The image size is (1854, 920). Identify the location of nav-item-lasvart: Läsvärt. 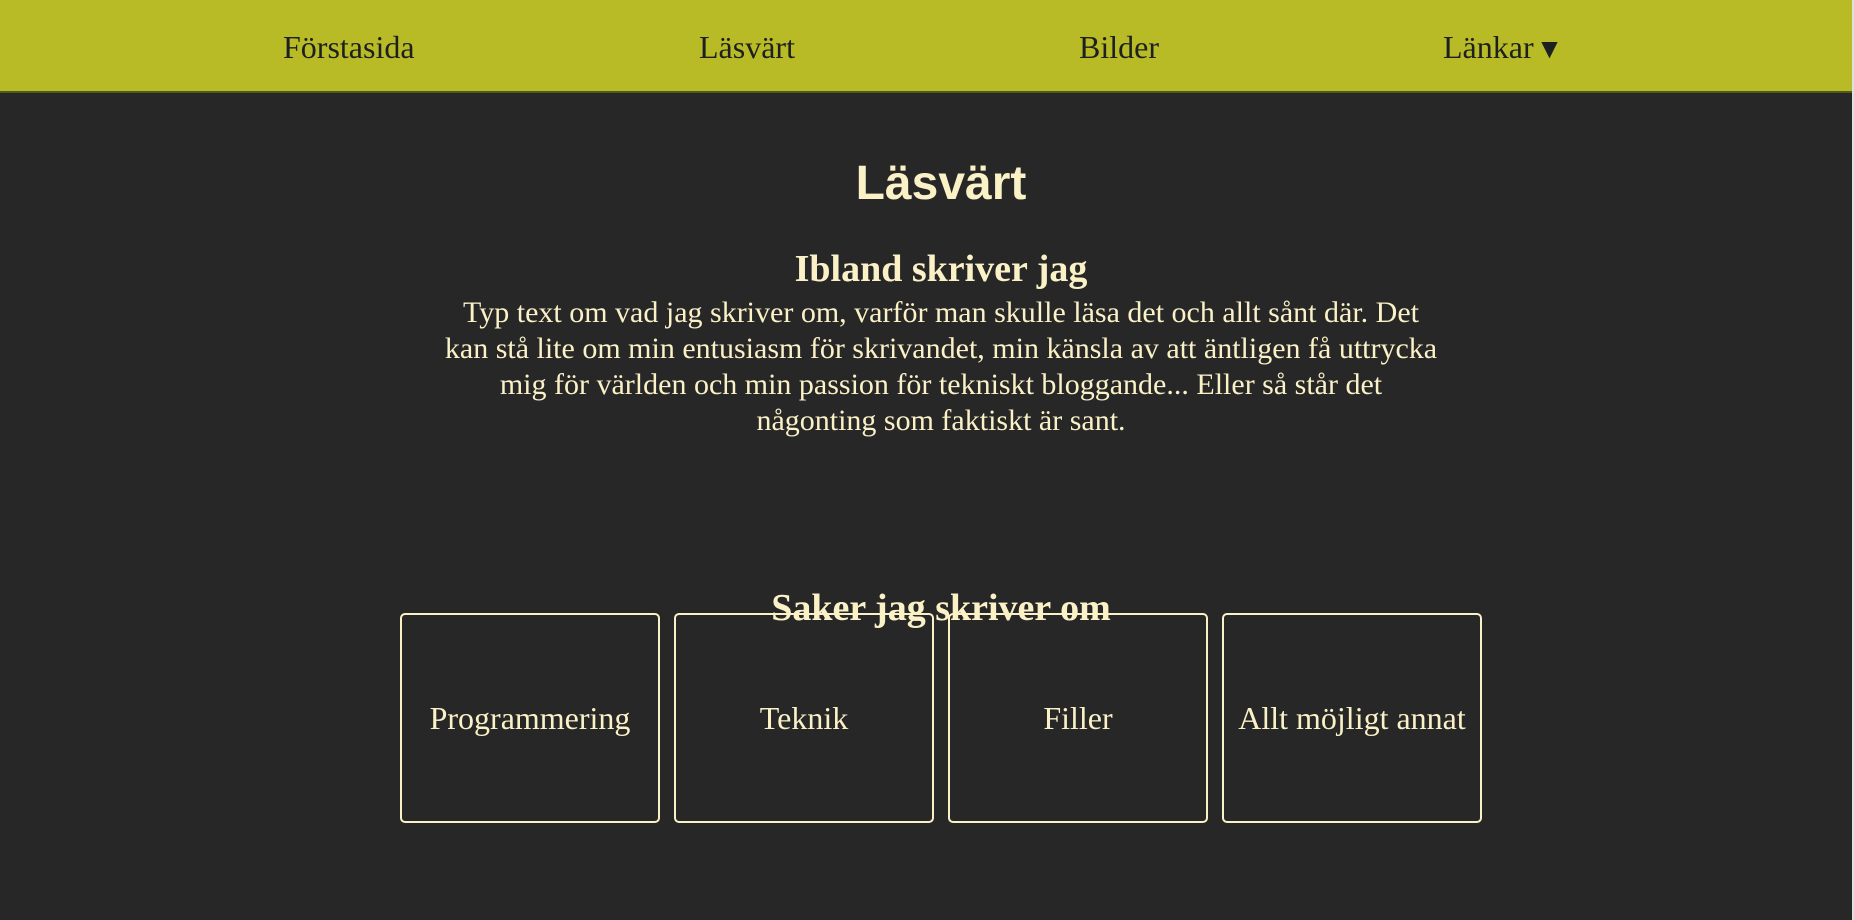
(747, 47).